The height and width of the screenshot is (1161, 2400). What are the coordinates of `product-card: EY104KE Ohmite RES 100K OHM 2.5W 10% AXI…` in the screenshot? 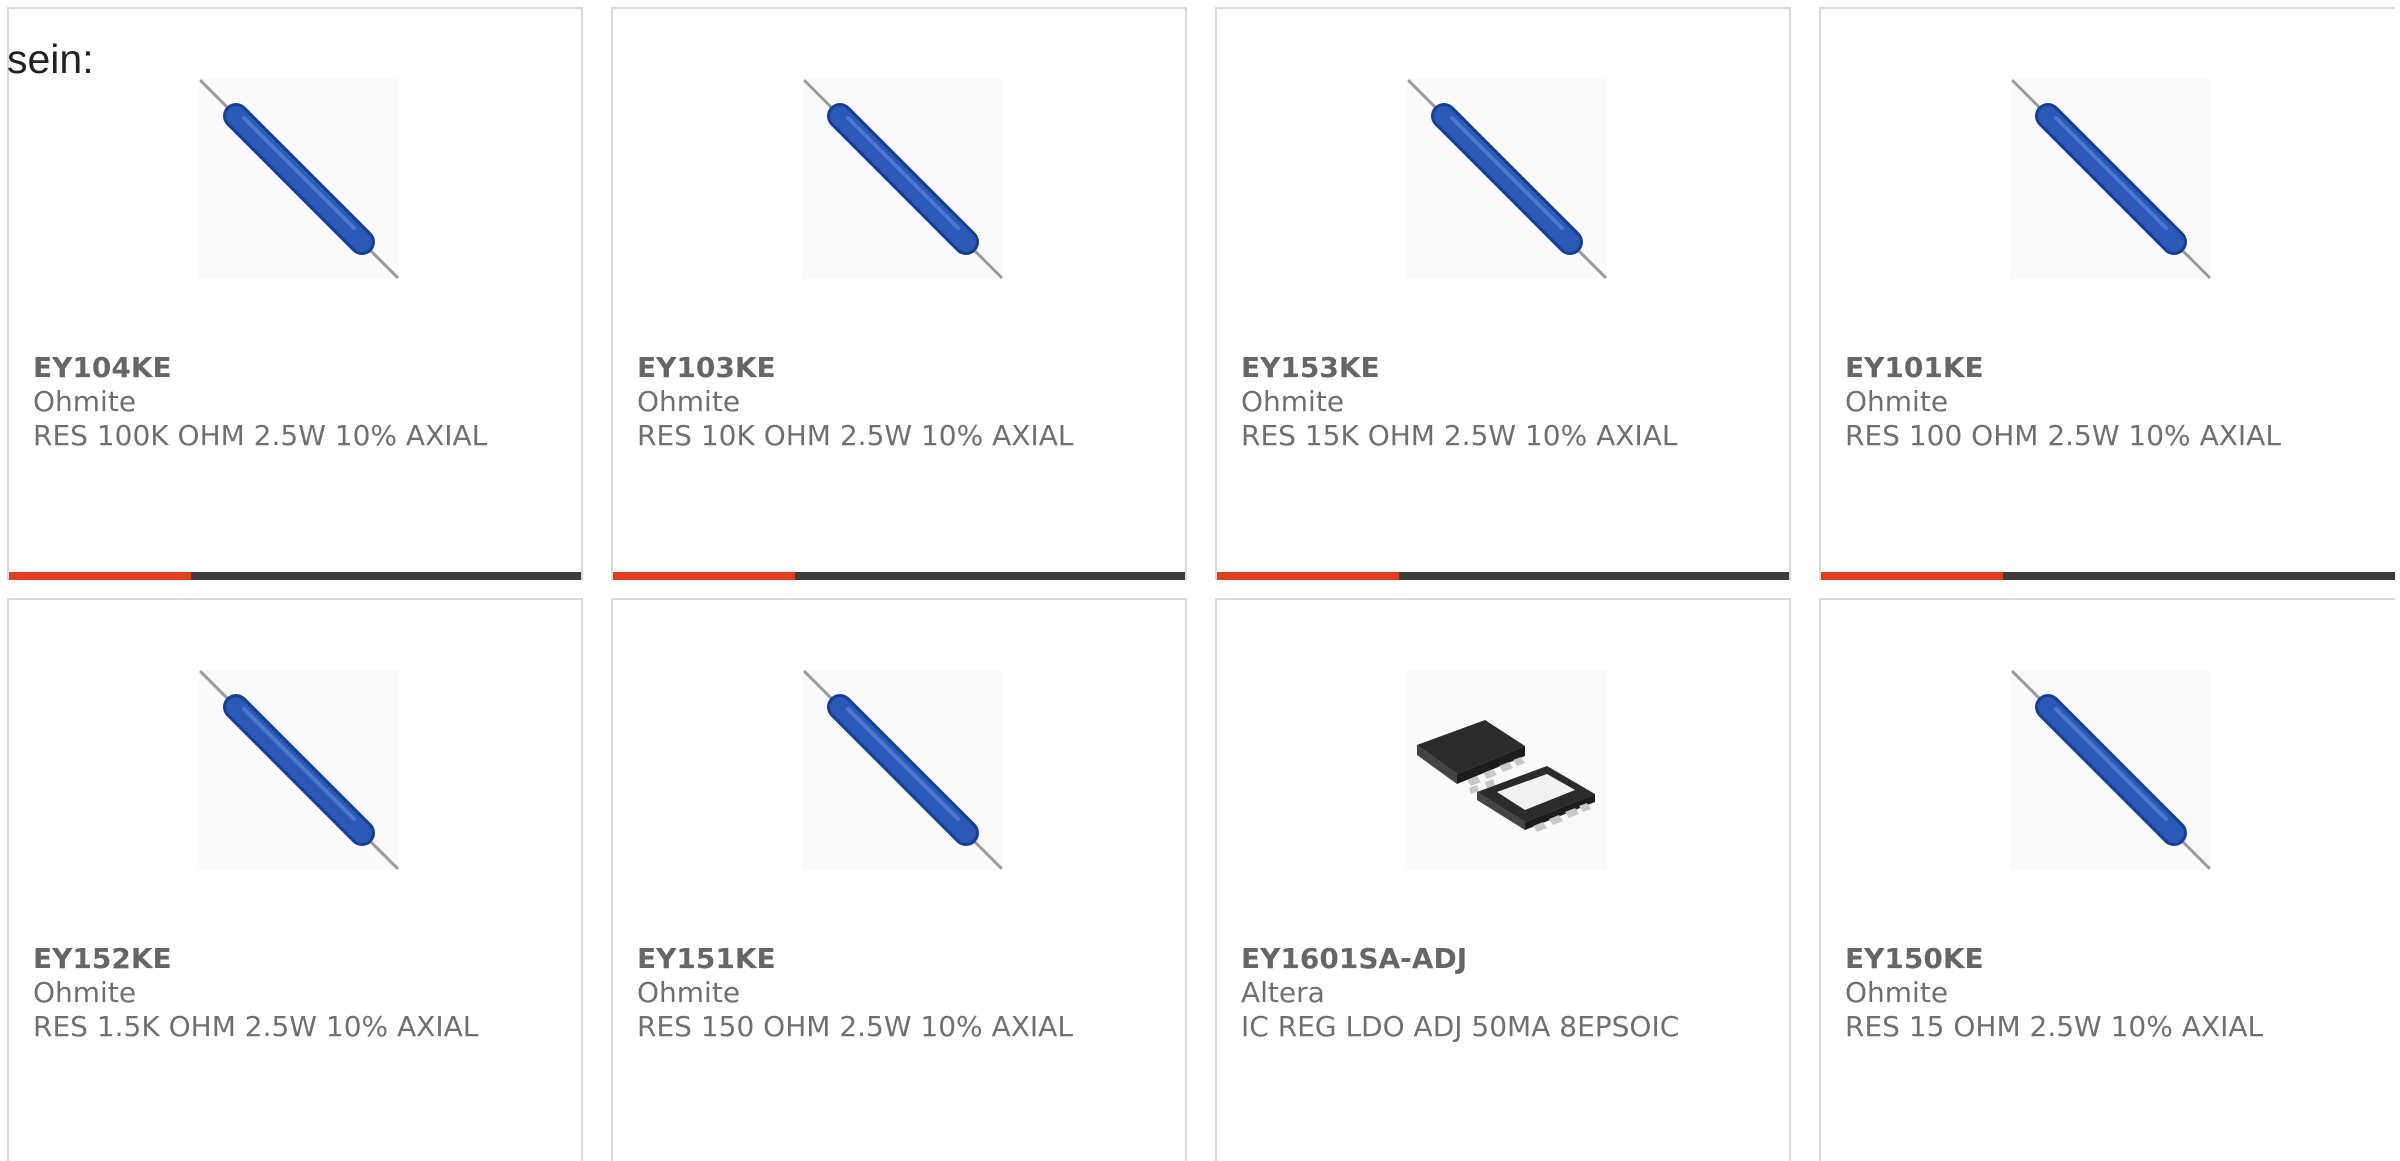 It's located at (295, 293).